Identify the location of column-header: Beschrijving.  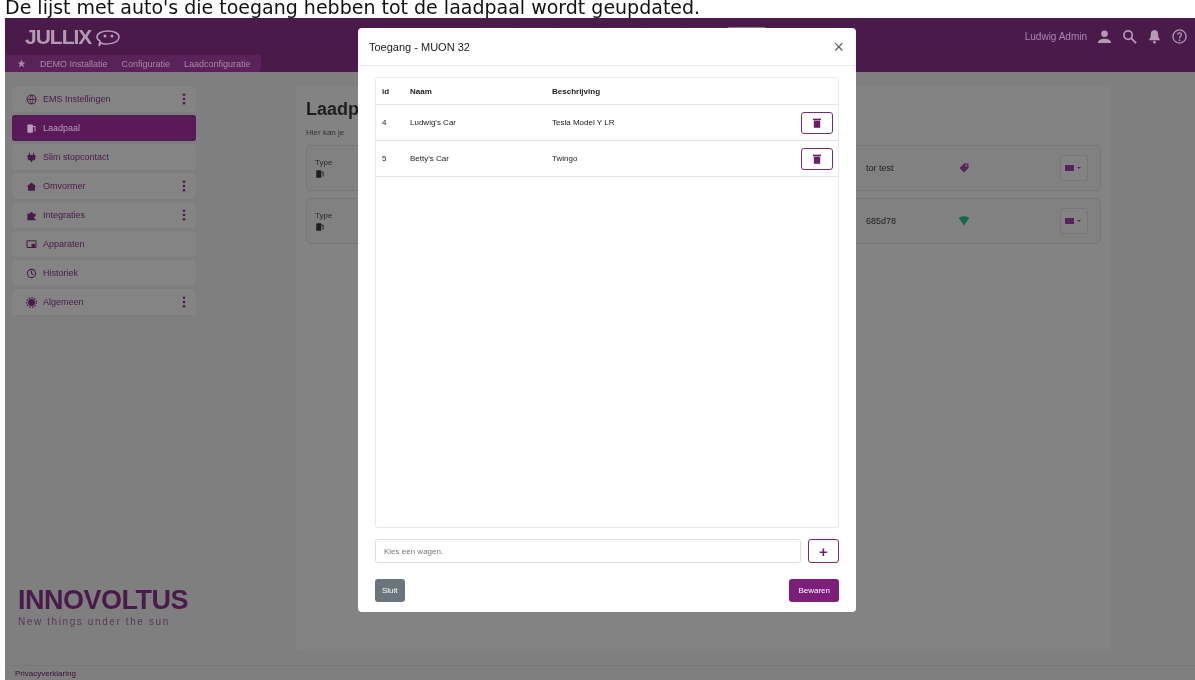
(576, 91).